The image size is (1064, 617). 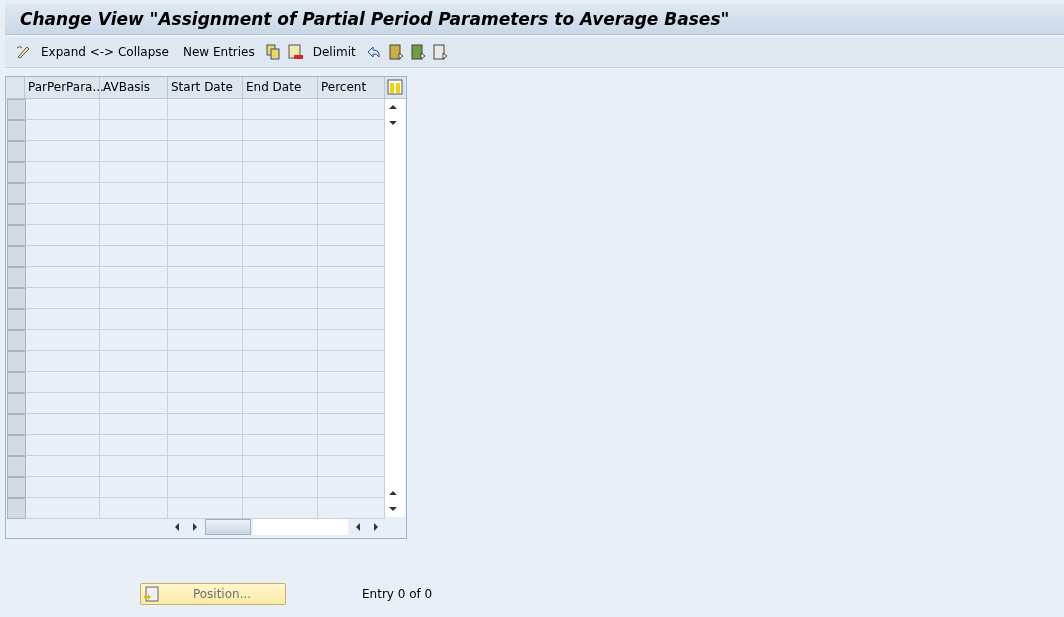 What do you see at coordinates (228, 527) in the screenshot?
I see `scroll-thumb` at bounding box center [228, 527].